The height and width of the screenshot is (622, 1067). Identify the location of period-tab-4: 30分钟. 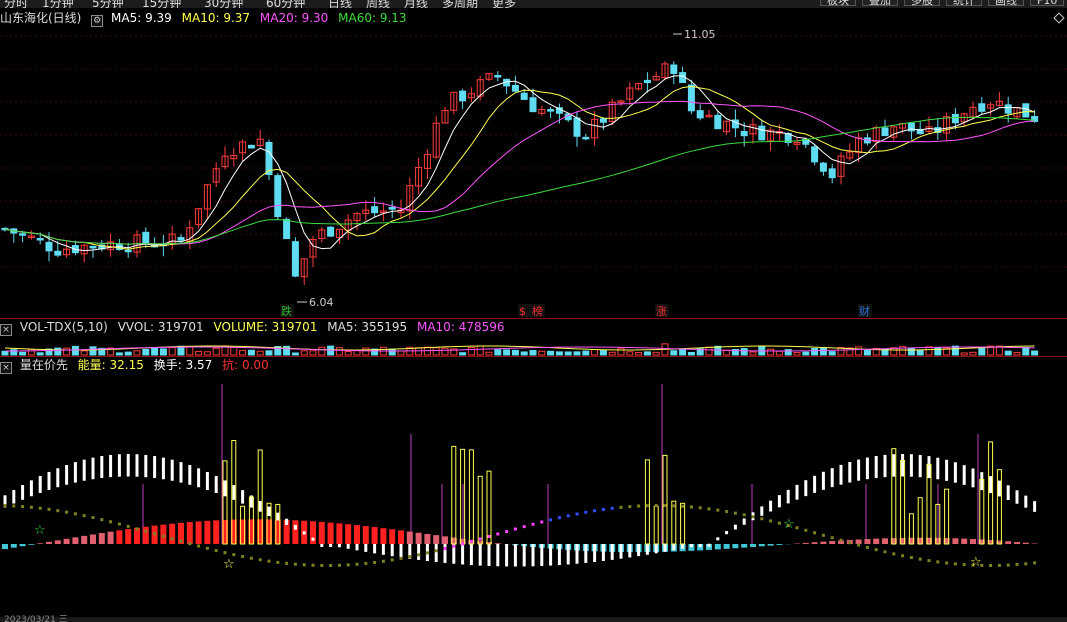
(223, 4).